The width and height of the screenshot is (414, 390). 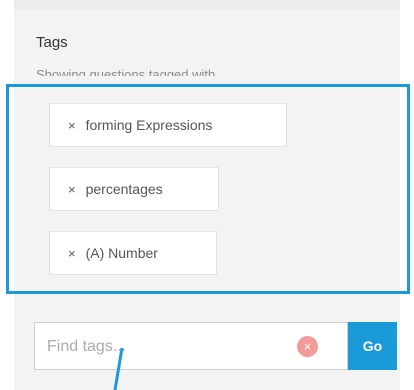 I want to click on tag-label: (A) Number, so click(x=121, y=253).